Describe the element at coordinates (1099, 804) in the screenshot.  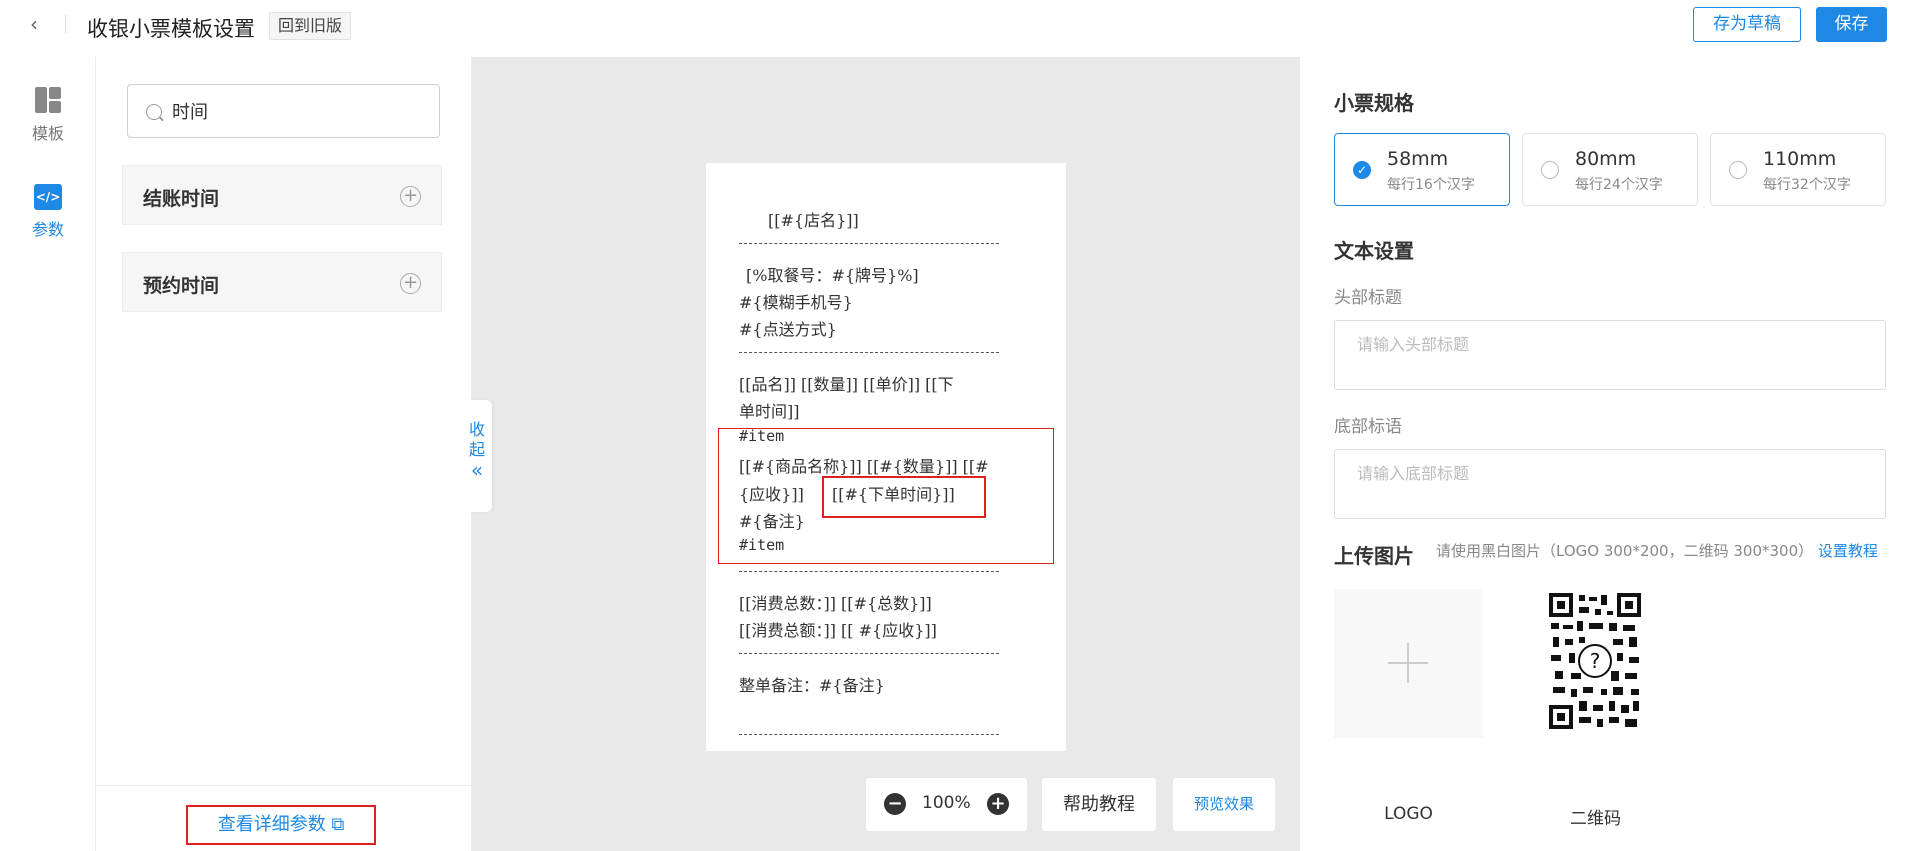
I see `help-tutorial-button: 帮助教程` at that location.